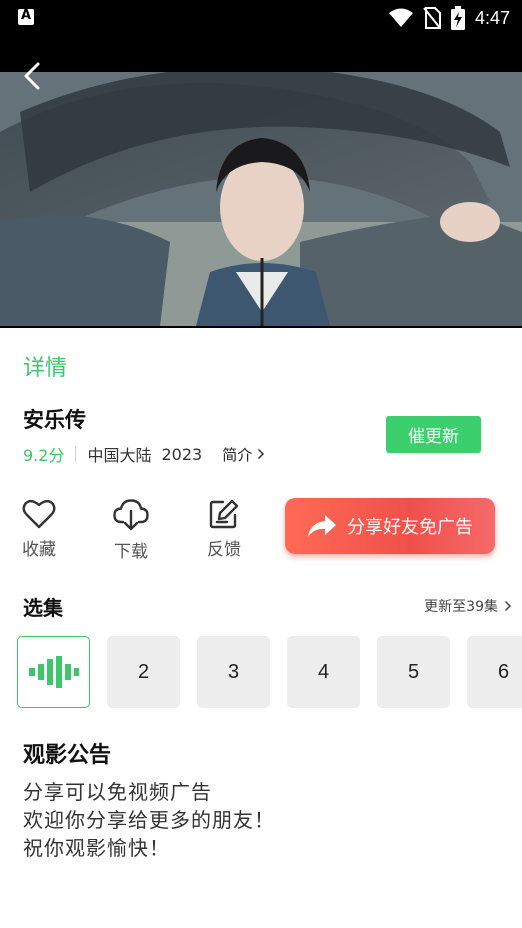  I want to click on notice-line: 祝你观影愉快！, so click(96, 848).